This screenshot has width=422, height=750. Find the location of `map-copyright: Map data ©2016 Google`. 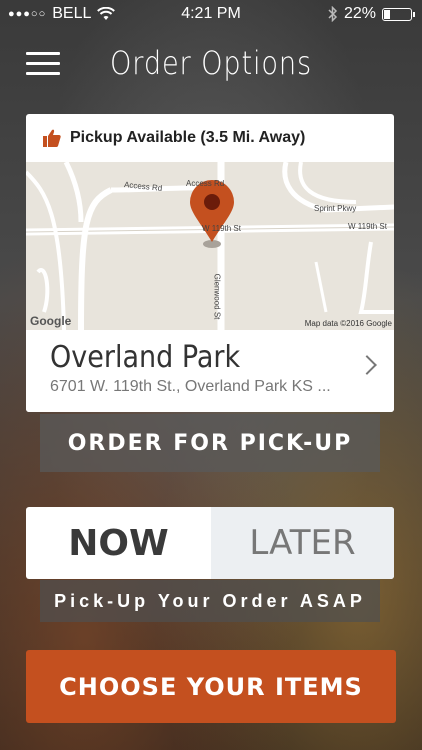

map-copyright: Map data ©2016 Google is located at coordinates (348, 323).